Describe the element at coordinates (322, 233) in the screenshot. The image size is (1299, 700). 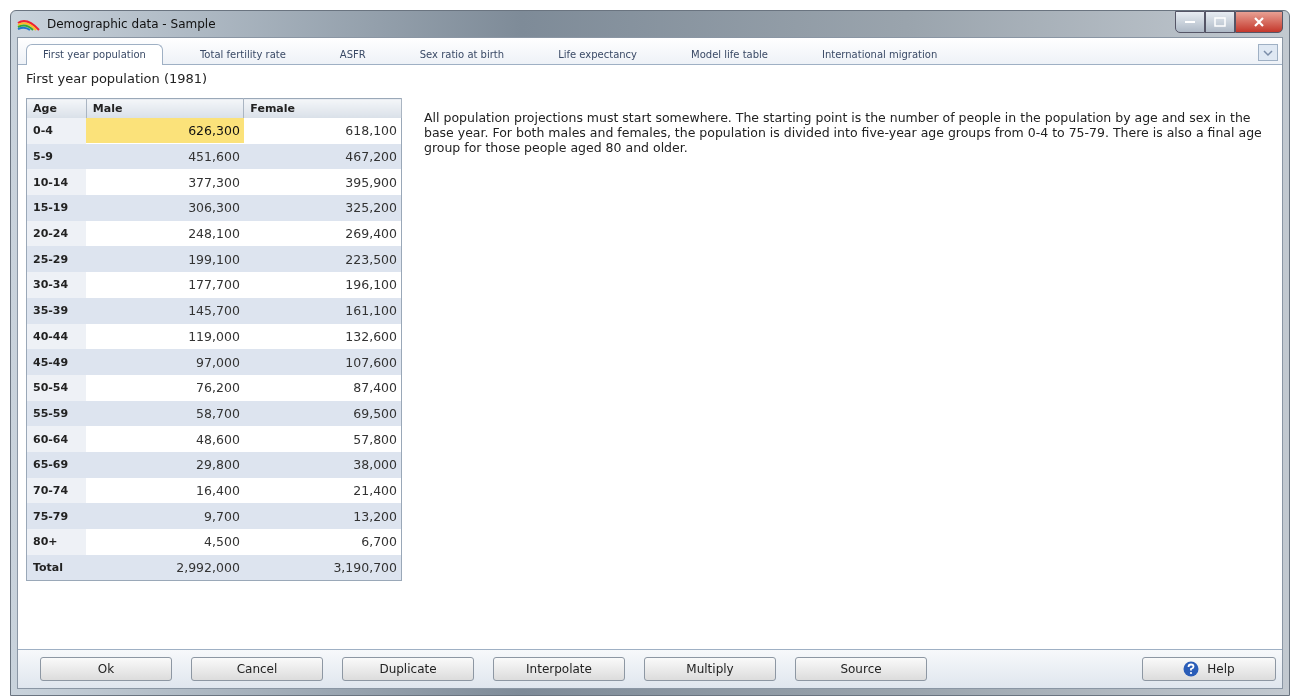
I see `table-cell: 269,400` at that location.